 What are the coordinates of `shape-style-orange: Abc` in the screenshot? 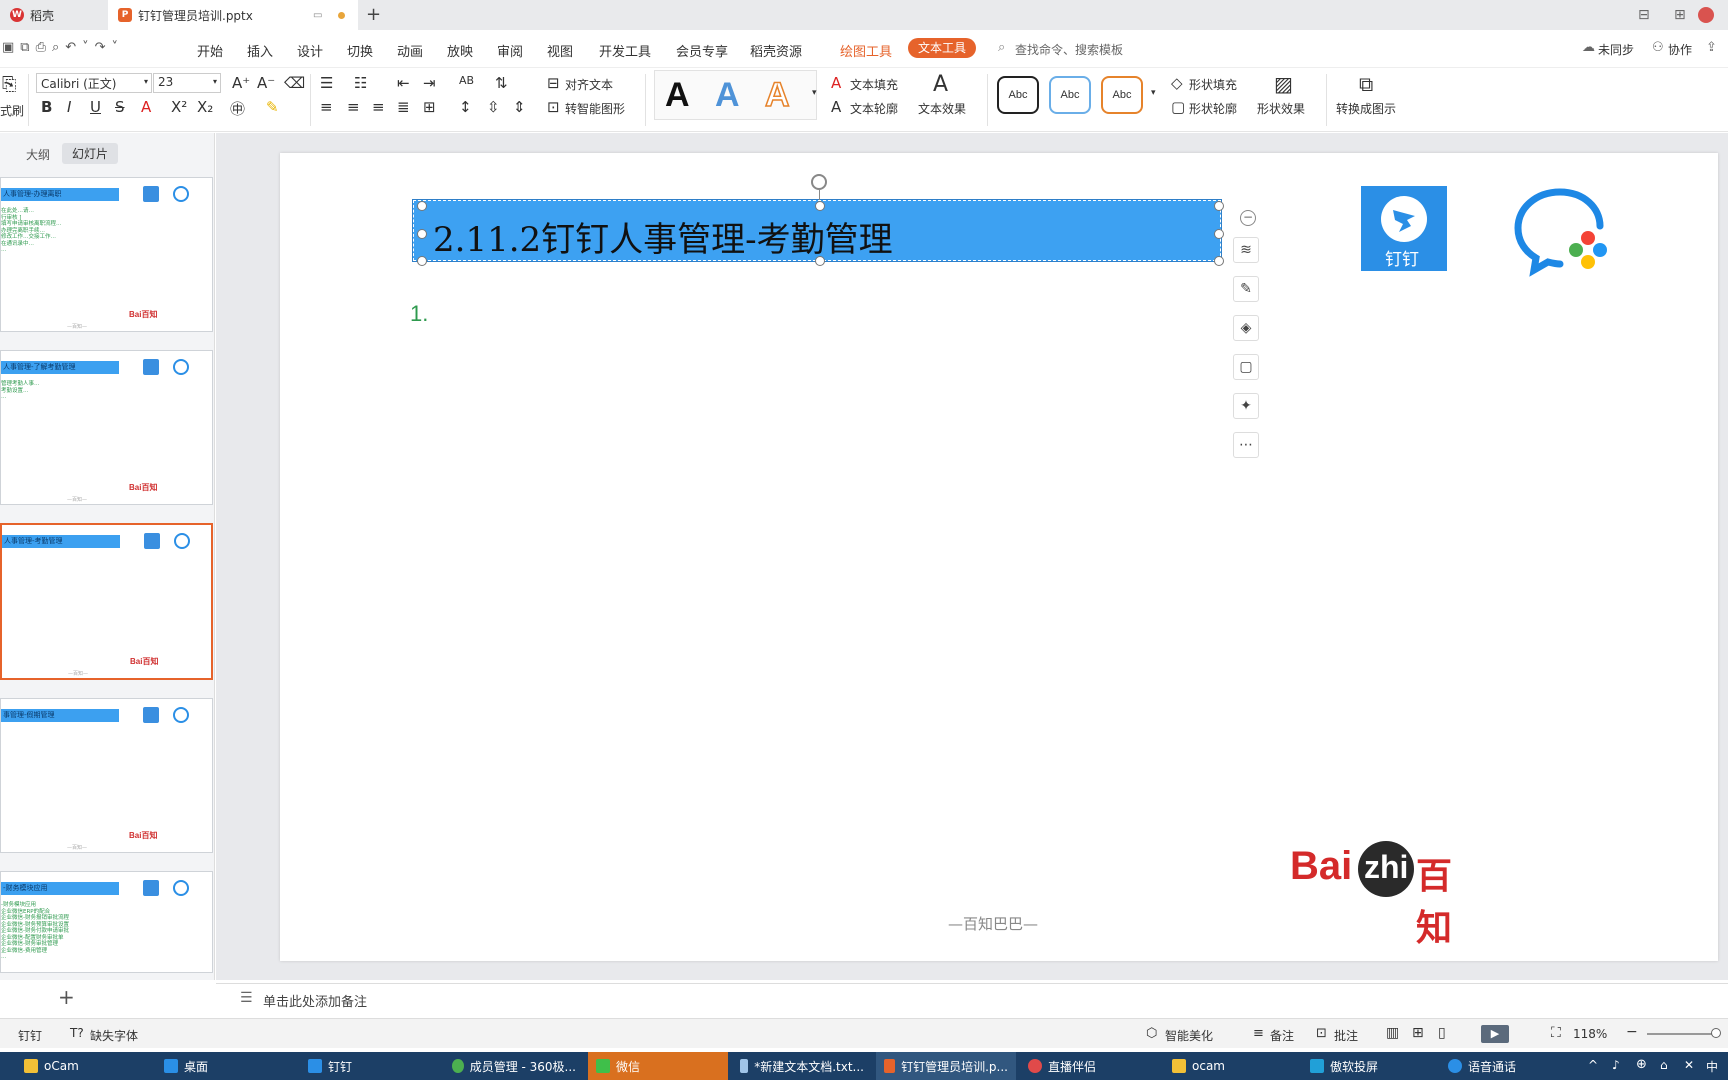 It's located at (1122, 95).